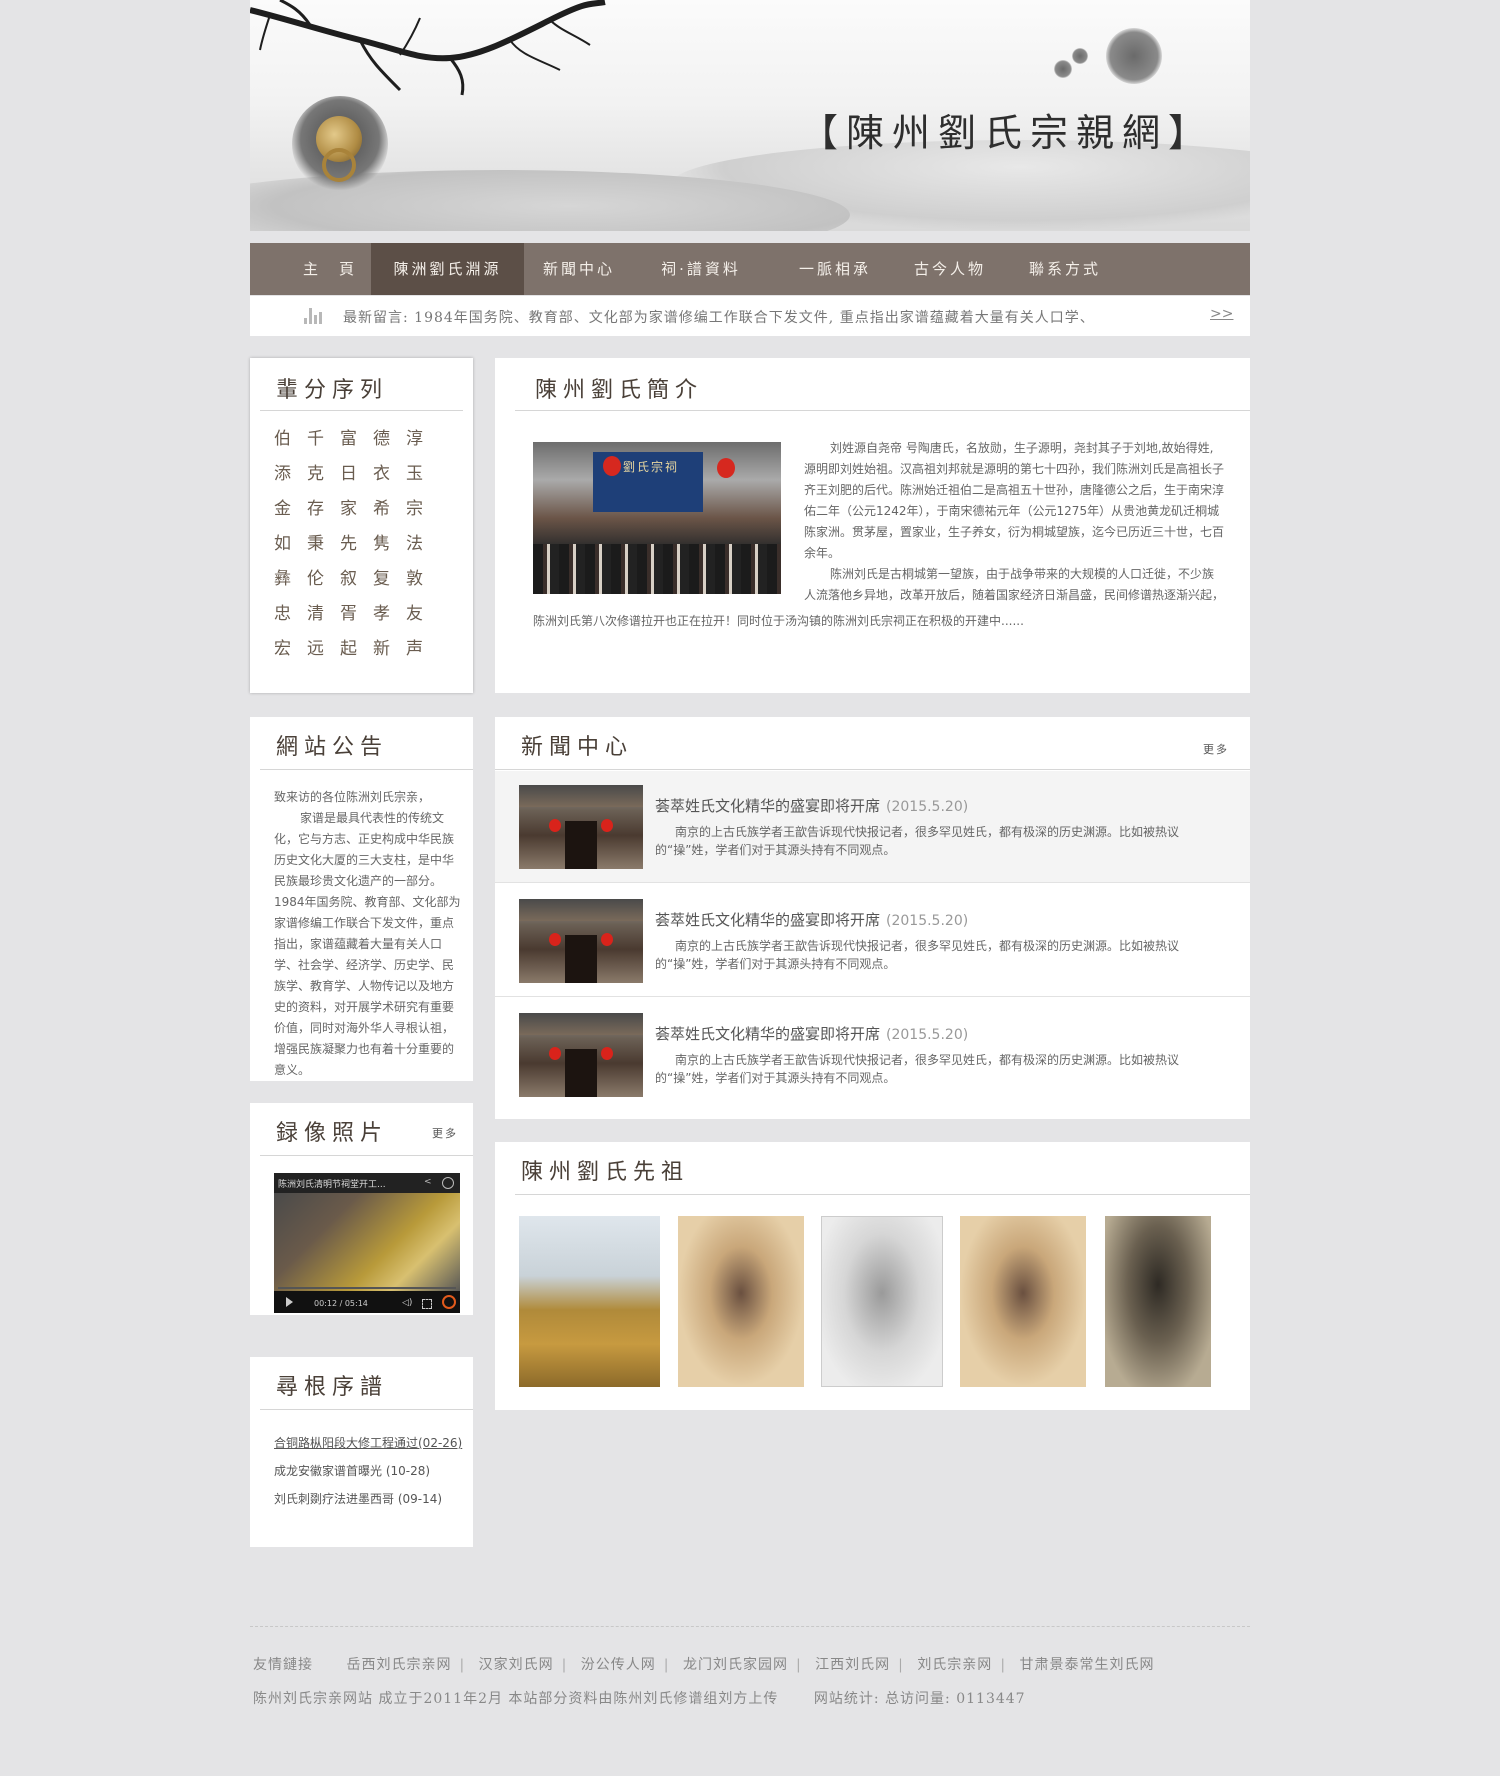 This screenshot has width=1500, height=1776. Describe the element at coordinates (657, 518) in the screenshot. I see `ancestral-hall-photo: 劉氏宗祠` at that location.